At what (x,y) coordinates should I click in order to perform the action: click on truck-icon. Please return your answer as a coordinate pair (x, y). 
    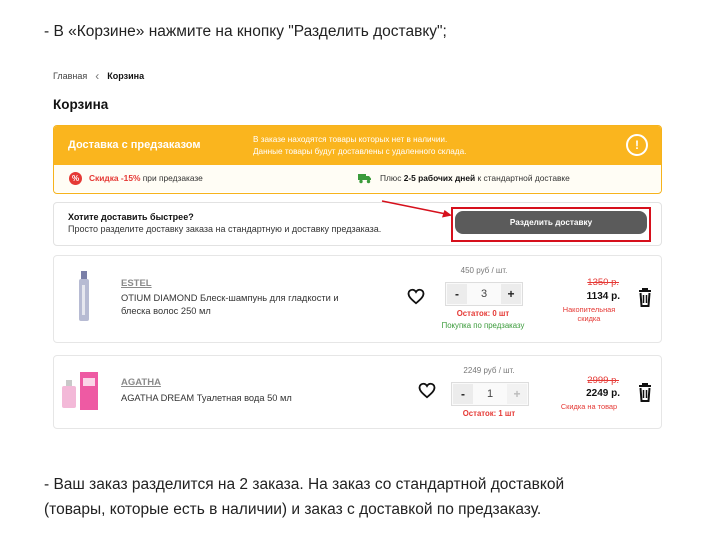
    Looking at the image, I should click on (364, 179).